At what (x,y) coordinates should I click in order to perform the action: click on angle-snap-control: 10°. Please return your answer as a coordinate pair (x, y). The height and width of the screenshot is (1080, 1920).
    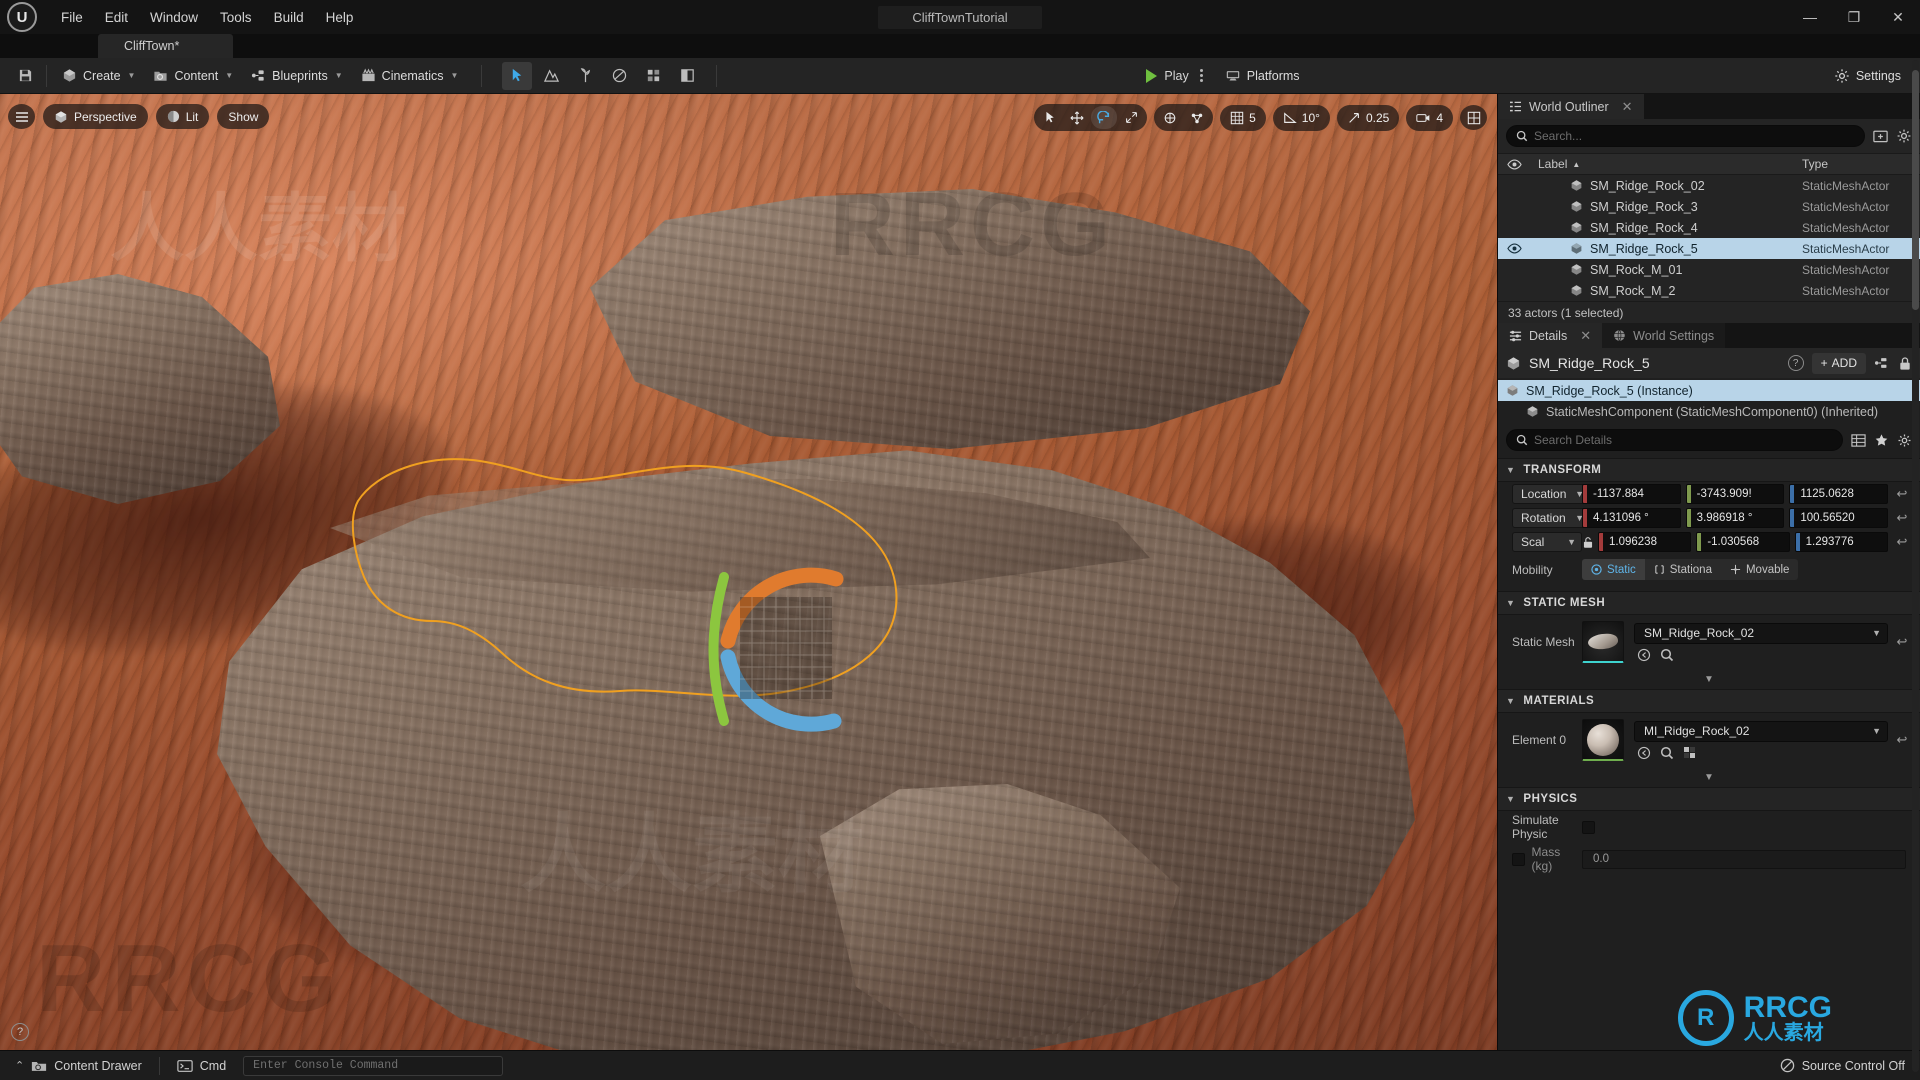
    Looking at the image, I should click on (1301, 117).